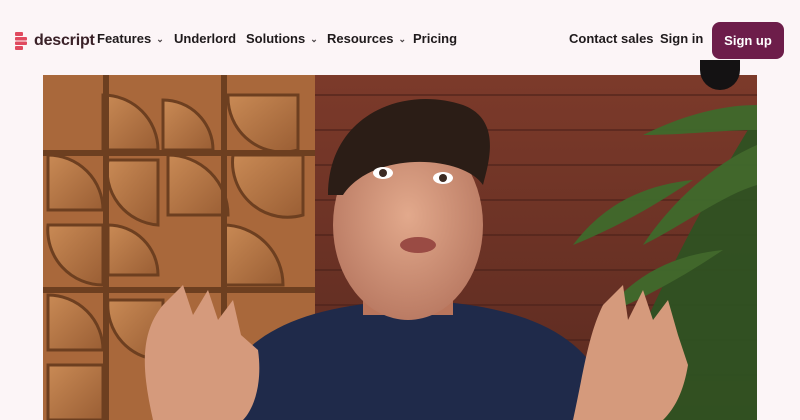  Describe the element at coordinates (124, 38) in the screenshot. I see `nav-features-label: Features` at that location.